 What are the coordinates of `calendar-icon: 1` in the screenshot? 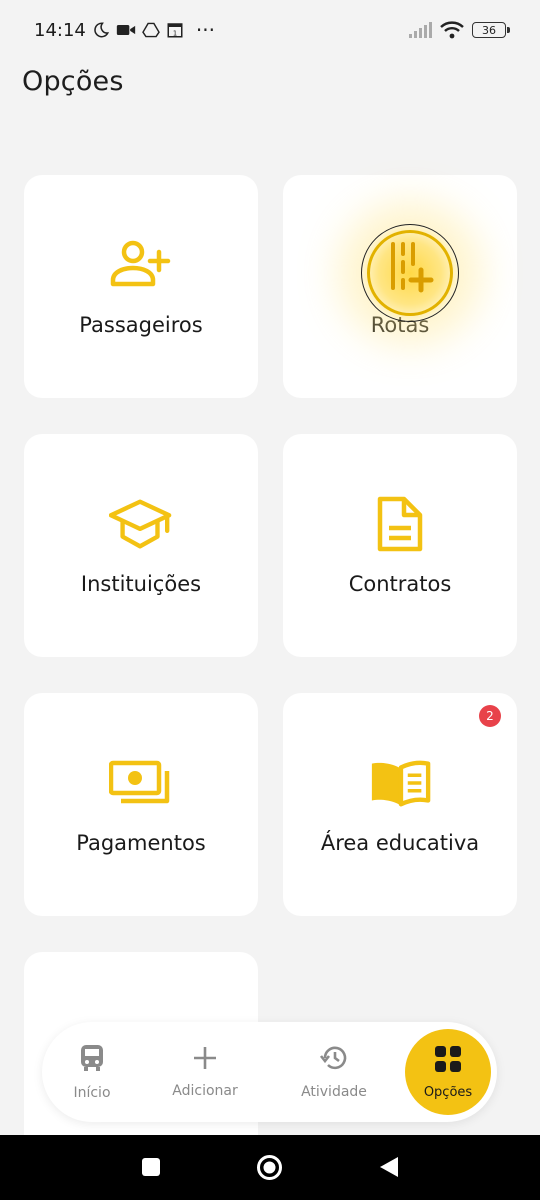 It's located at (175, 30).